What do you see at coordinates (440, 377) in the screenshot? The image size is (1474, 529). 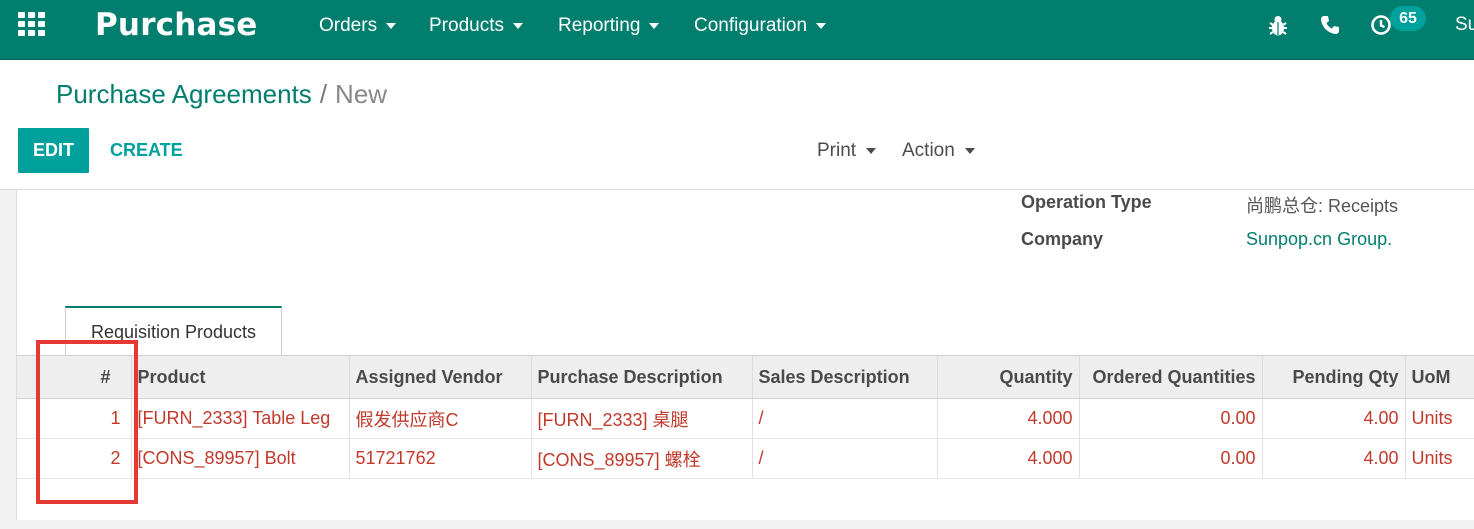 I see `column-header-vendor: Assigned Vendor` at bounding box center [440, 377].